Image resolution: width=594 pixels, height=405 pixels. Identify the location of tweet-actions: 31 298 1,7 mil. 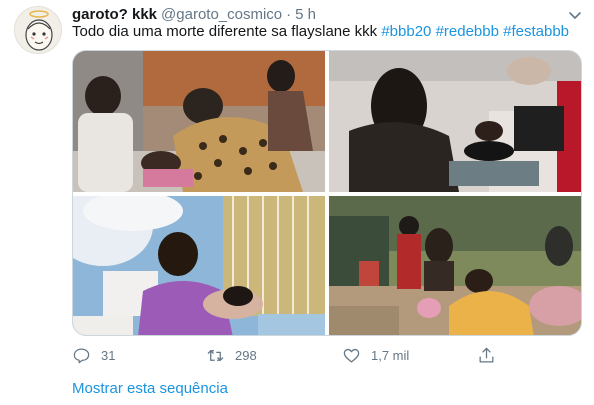
(292, 355).